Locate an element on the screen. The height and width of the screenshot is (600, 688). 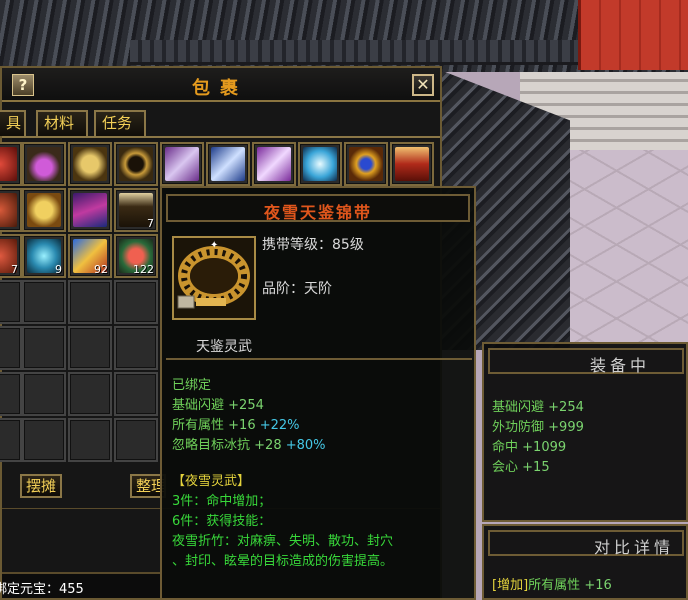
blade-icon is located at coordinates (228, 164).